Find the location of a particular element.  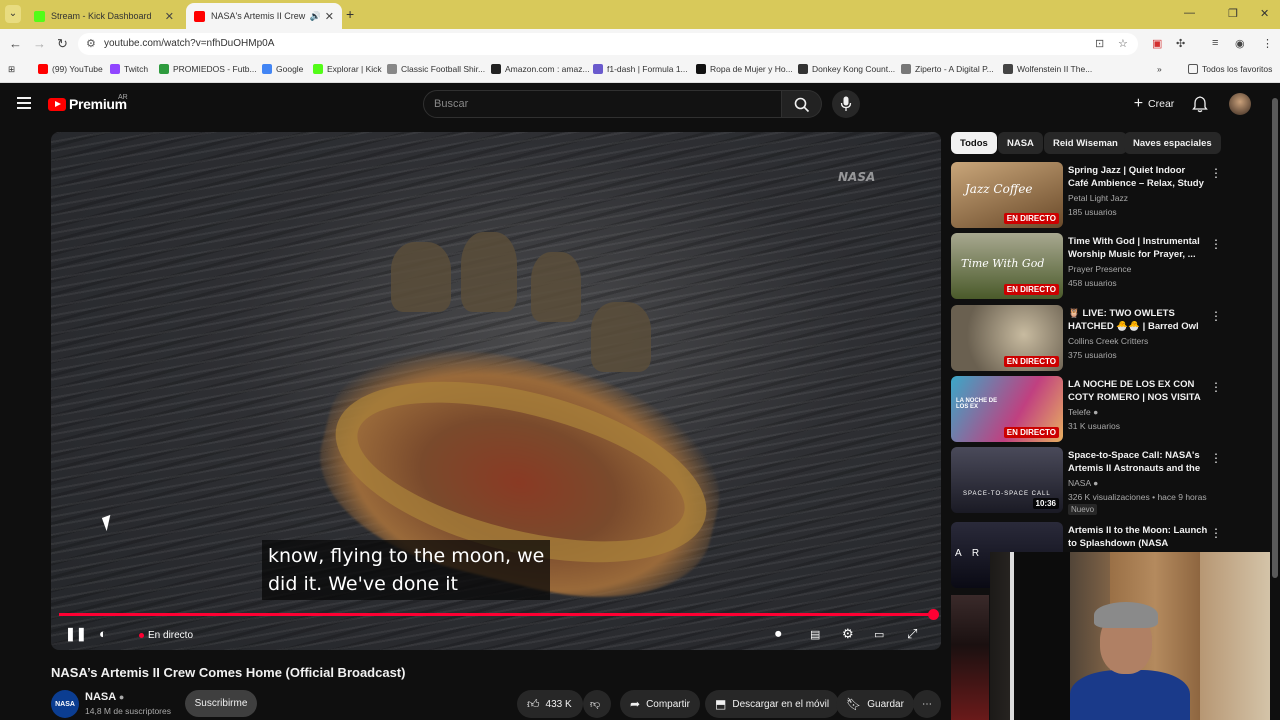

address-bar: ⚙ youtube.com/watch?v=nfhDuOHMp0A ⊡ ☆ is located at coordinates (608, 44).